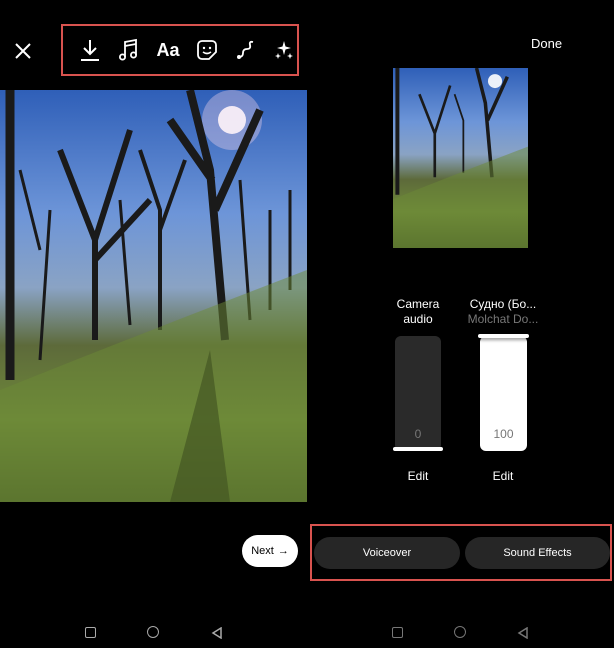 Image resolution: width=614 pixels, height=648 pixels. Describe the element at coordinates (418, 449) in the screenshot. I see `camera-audio-slider-handle` at that location.